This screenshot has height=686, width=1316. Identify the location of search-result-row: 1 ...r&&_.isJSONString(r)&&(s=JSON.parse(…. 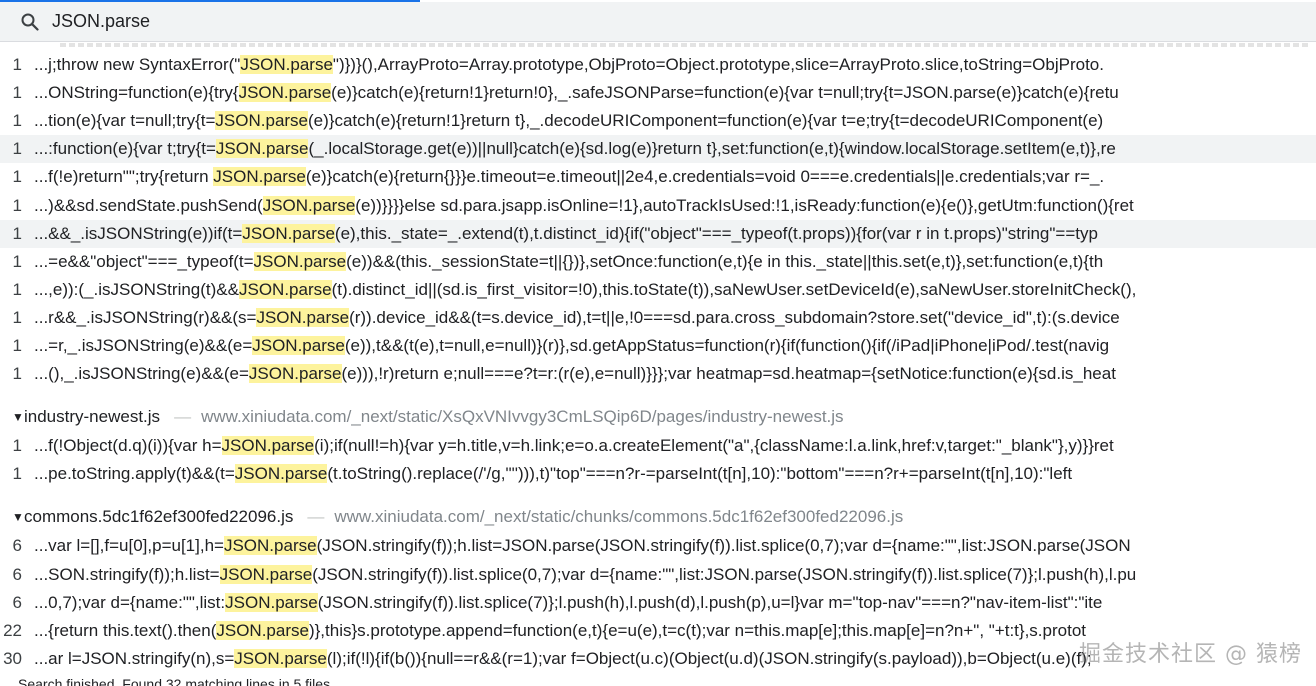
(658, 318).